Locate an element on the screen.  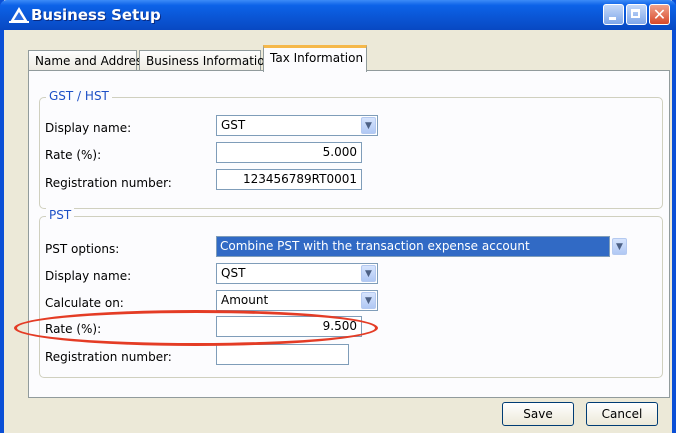
pst-calculate-on-select: Amount ▼ is located at coordinates (297, 300).